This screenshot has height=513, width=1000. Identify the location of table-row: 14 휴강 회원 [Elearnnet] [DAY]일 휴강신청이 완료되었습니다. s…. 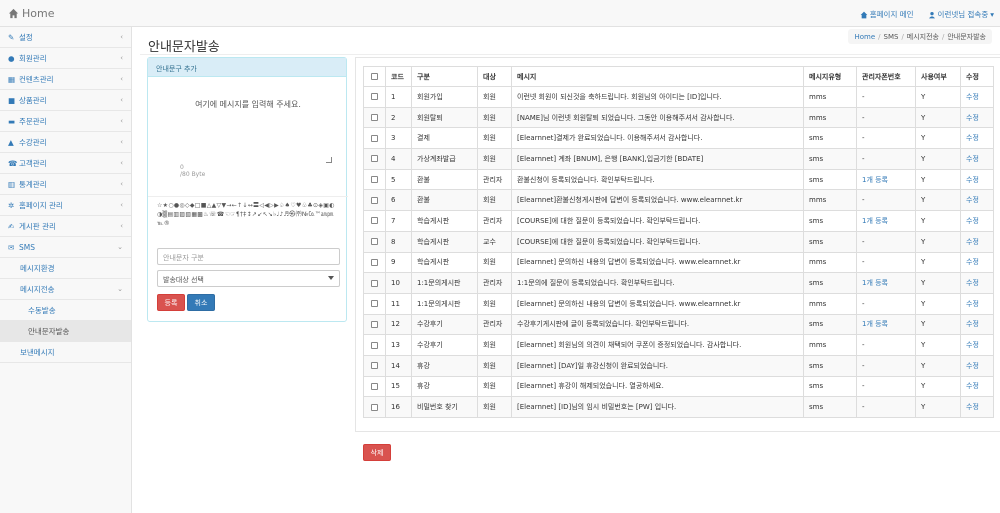
(678, 365).